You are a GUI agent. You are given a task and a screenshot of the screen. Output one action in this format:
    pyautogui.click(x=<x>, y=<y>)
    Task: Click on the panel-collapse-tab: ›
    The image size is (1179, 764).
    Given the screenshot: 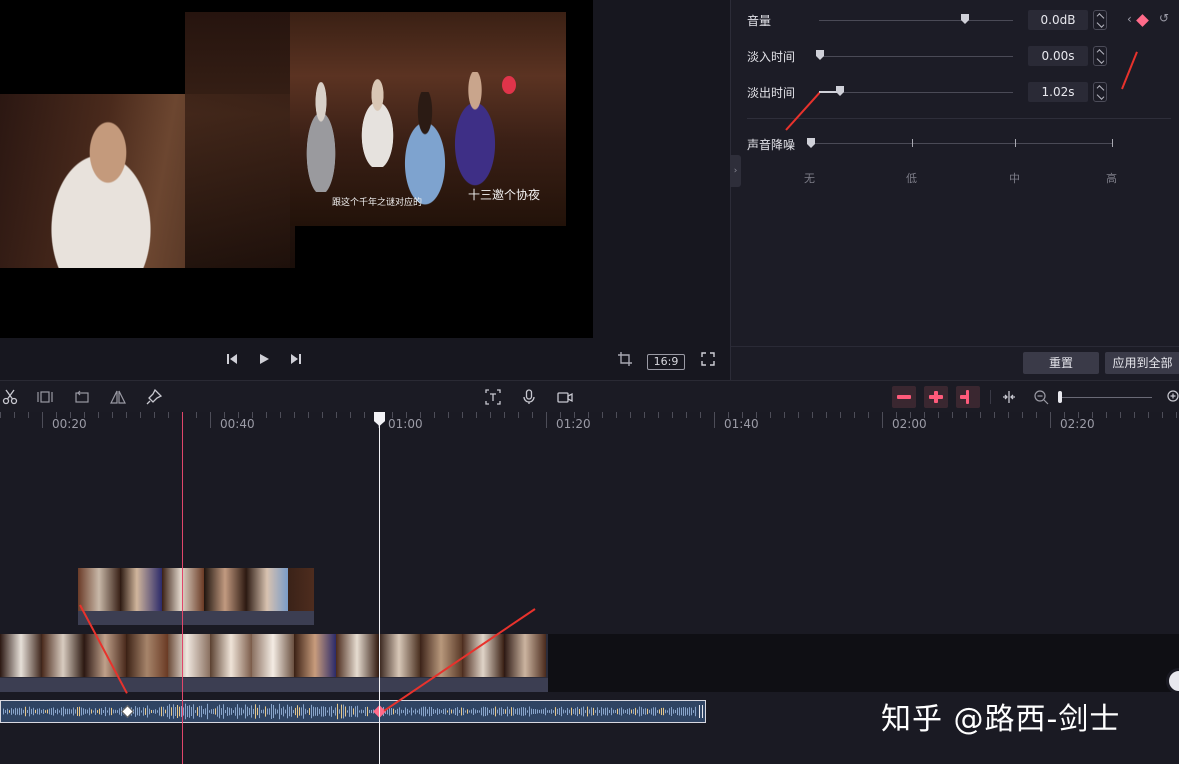 What is the action you would take?
    pyautogui.click(x=735, y=171)
    